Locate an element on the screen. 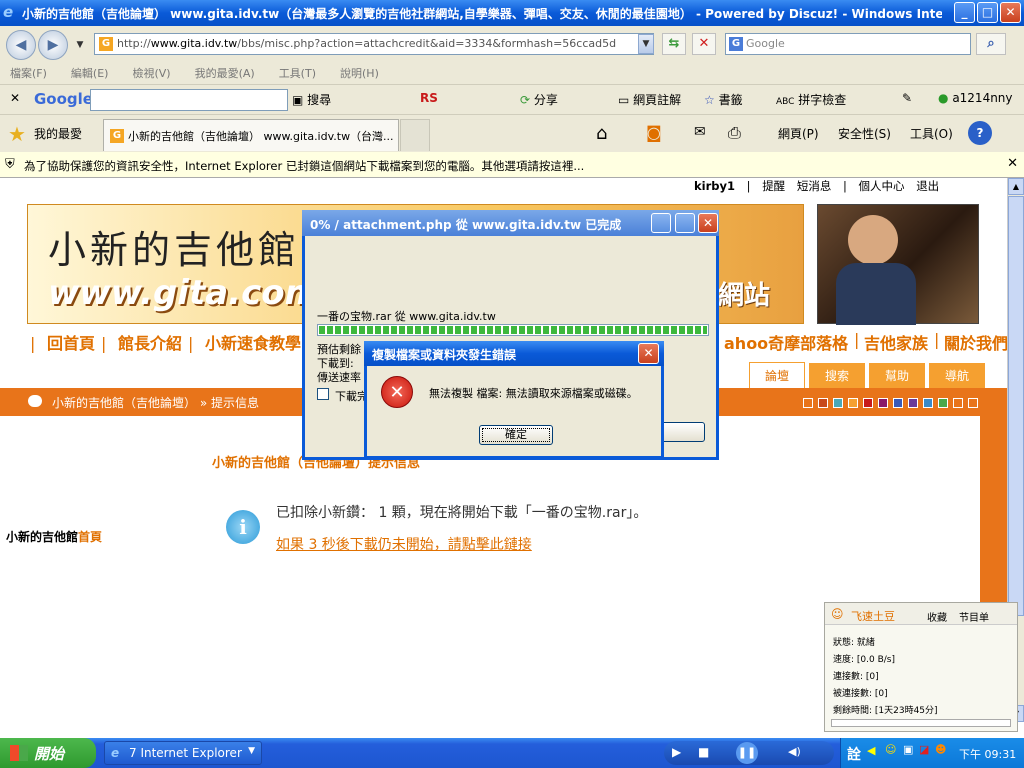  smiley-icon: ☺ is located at coordinates (890, 749).